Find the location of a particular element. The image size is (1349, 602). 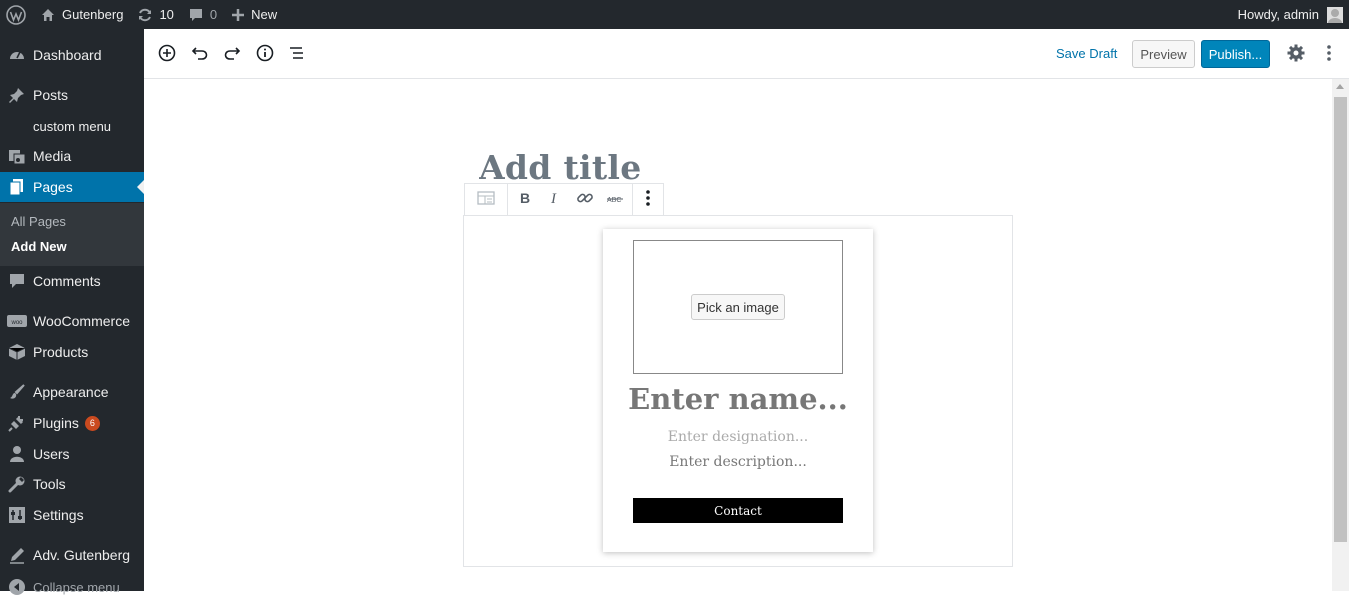

strikethrough-button: ABC is located at coordinates (615, 199).